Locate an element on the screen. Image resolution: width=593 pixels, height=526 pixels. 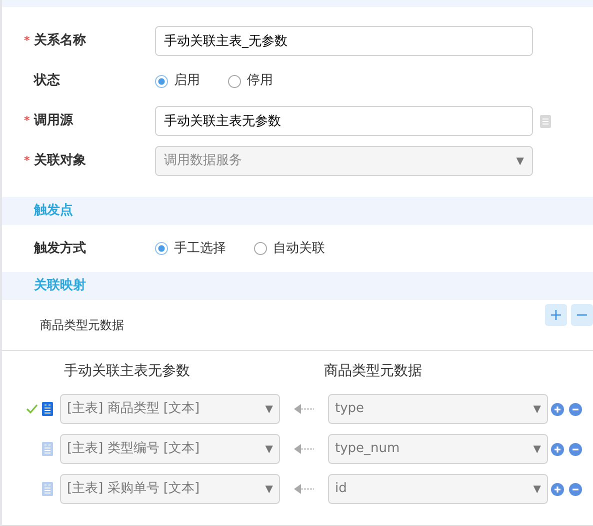
radio-label: 自动关联 is located at coordinates (299, 249).